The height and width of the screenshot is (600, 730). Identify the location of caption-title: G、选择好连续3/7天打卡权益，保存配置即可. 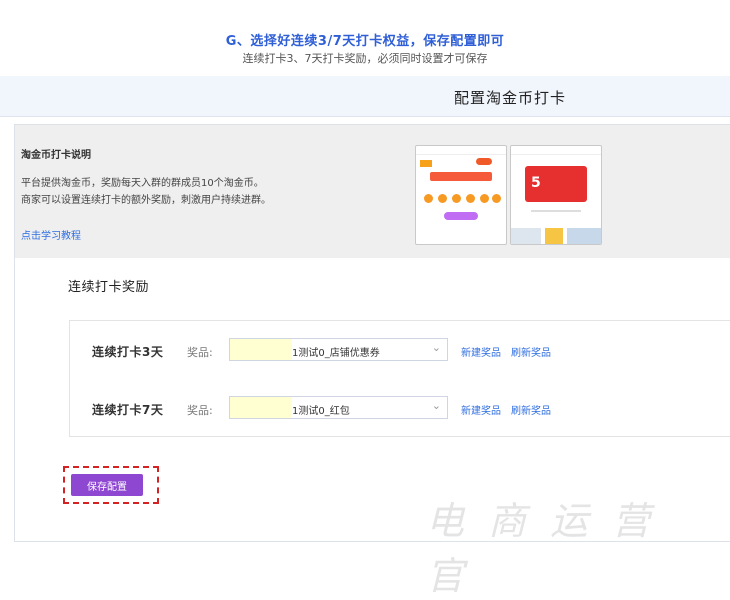
(365, 41).